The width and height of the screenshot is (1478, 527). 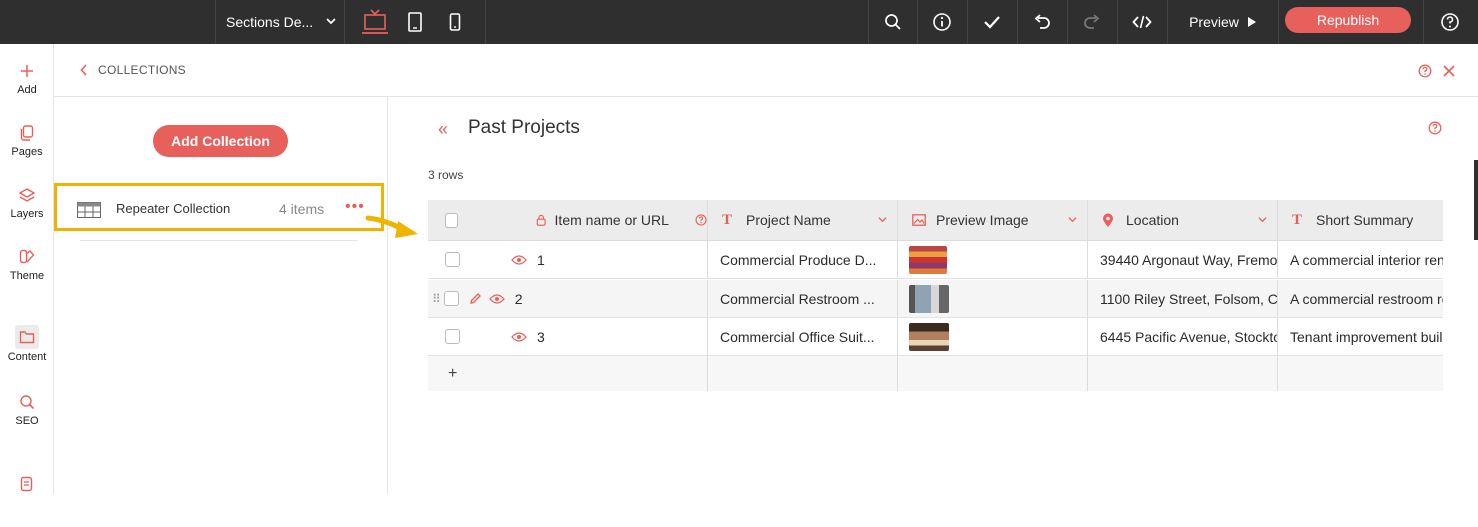 I want to click on rail-item-seo: SEO, so click(x=27, y=417).